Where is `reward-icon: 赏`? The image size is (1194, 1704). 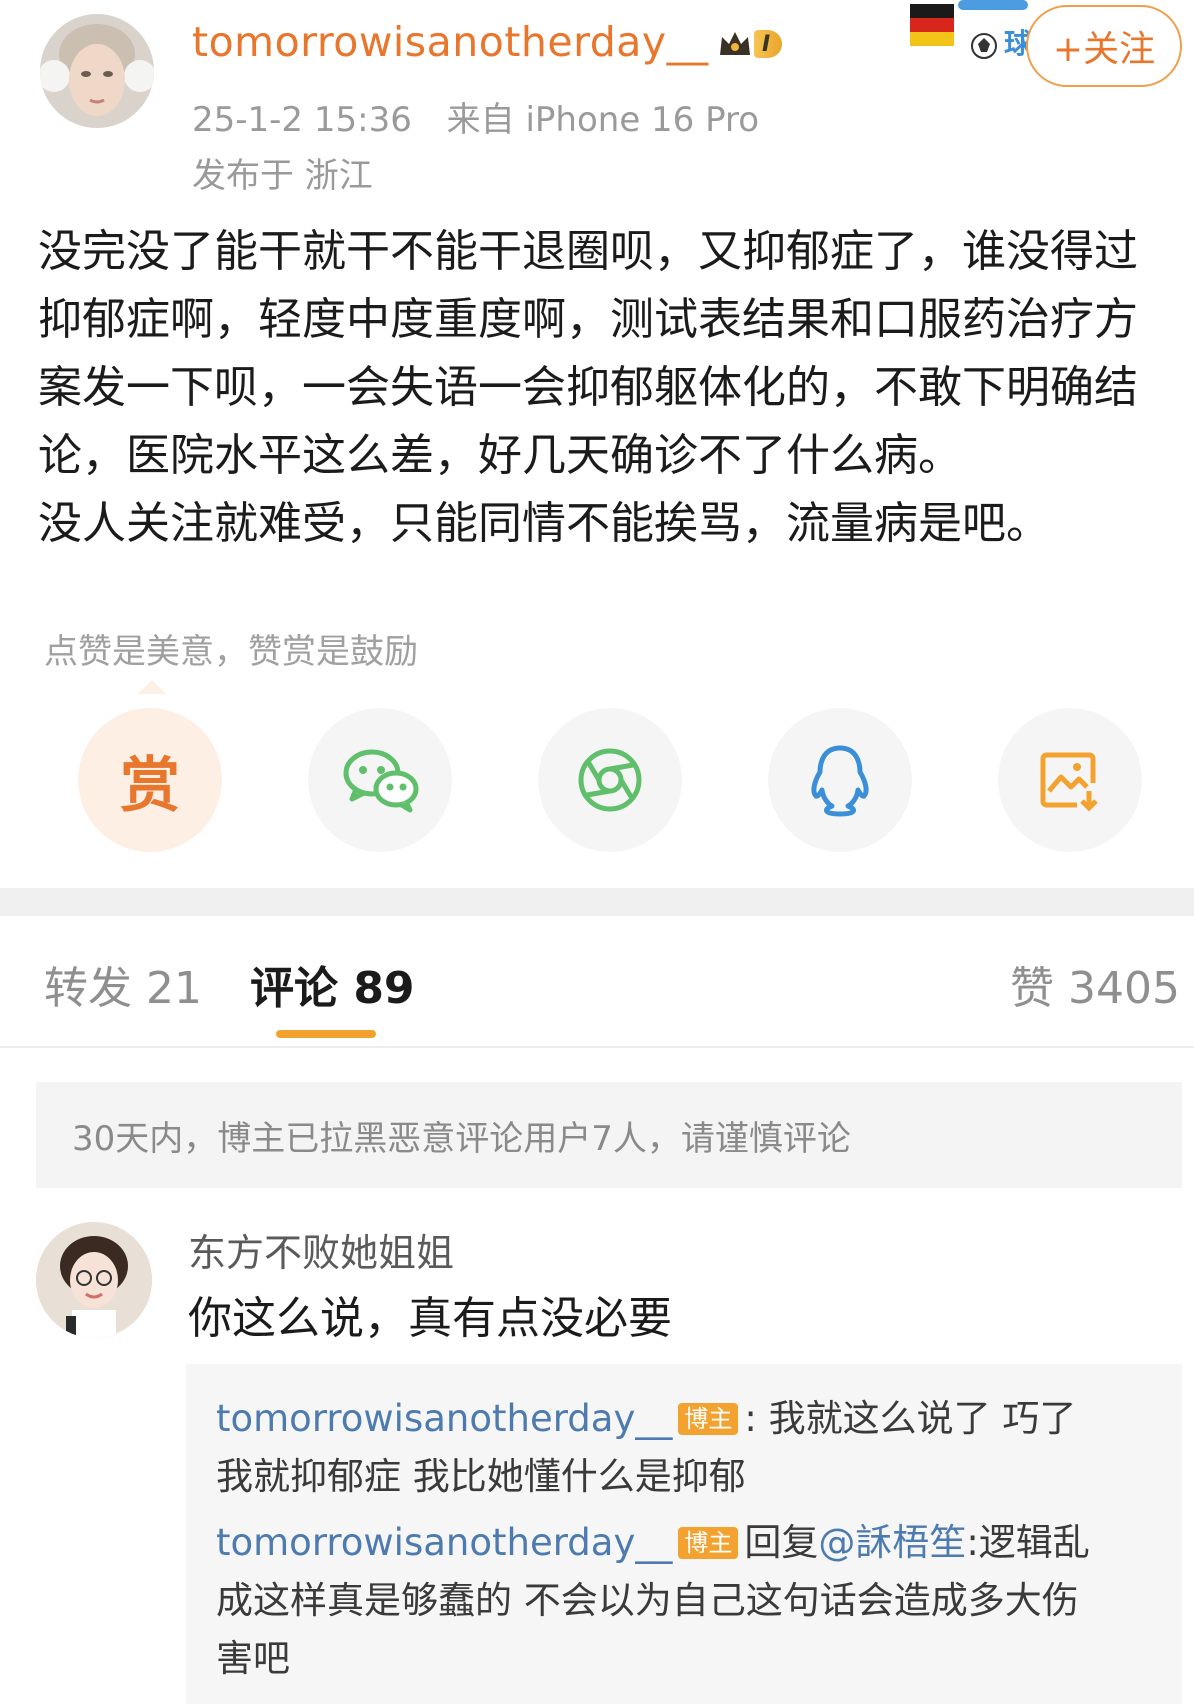
reward-icon: 赏 is located at coordinates (150, 785).